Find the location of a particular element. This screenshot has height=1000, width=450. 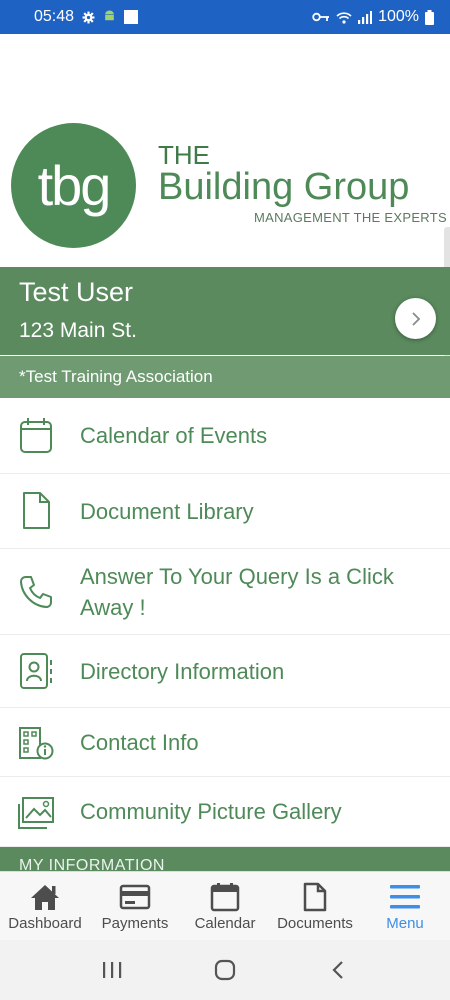

menu-item-gallery: Community Picture Gallery is located at coordinates (225, 812).